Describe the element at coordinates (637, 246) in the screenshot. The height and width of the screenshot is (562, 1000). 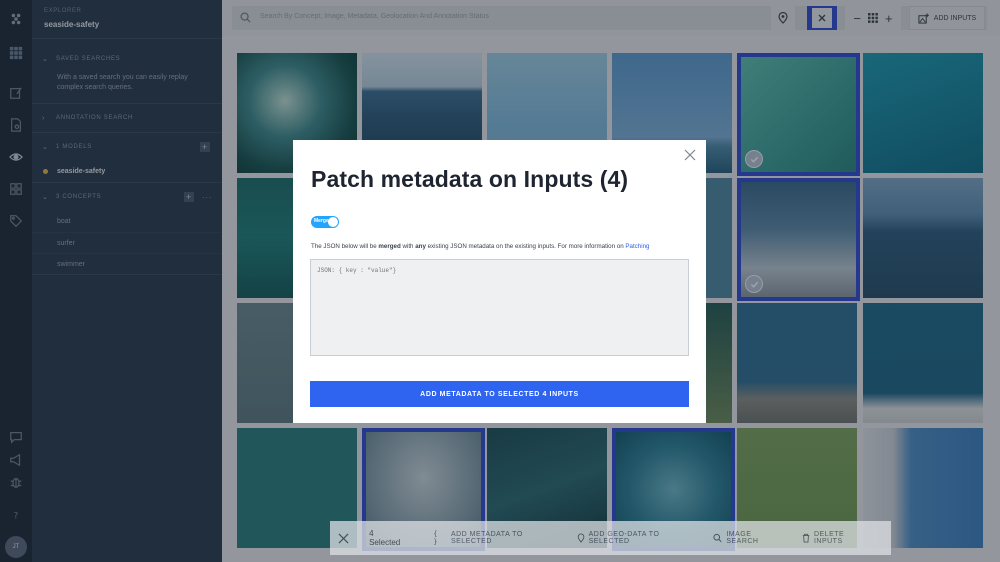
I see `patching-link: Patching` at that location.